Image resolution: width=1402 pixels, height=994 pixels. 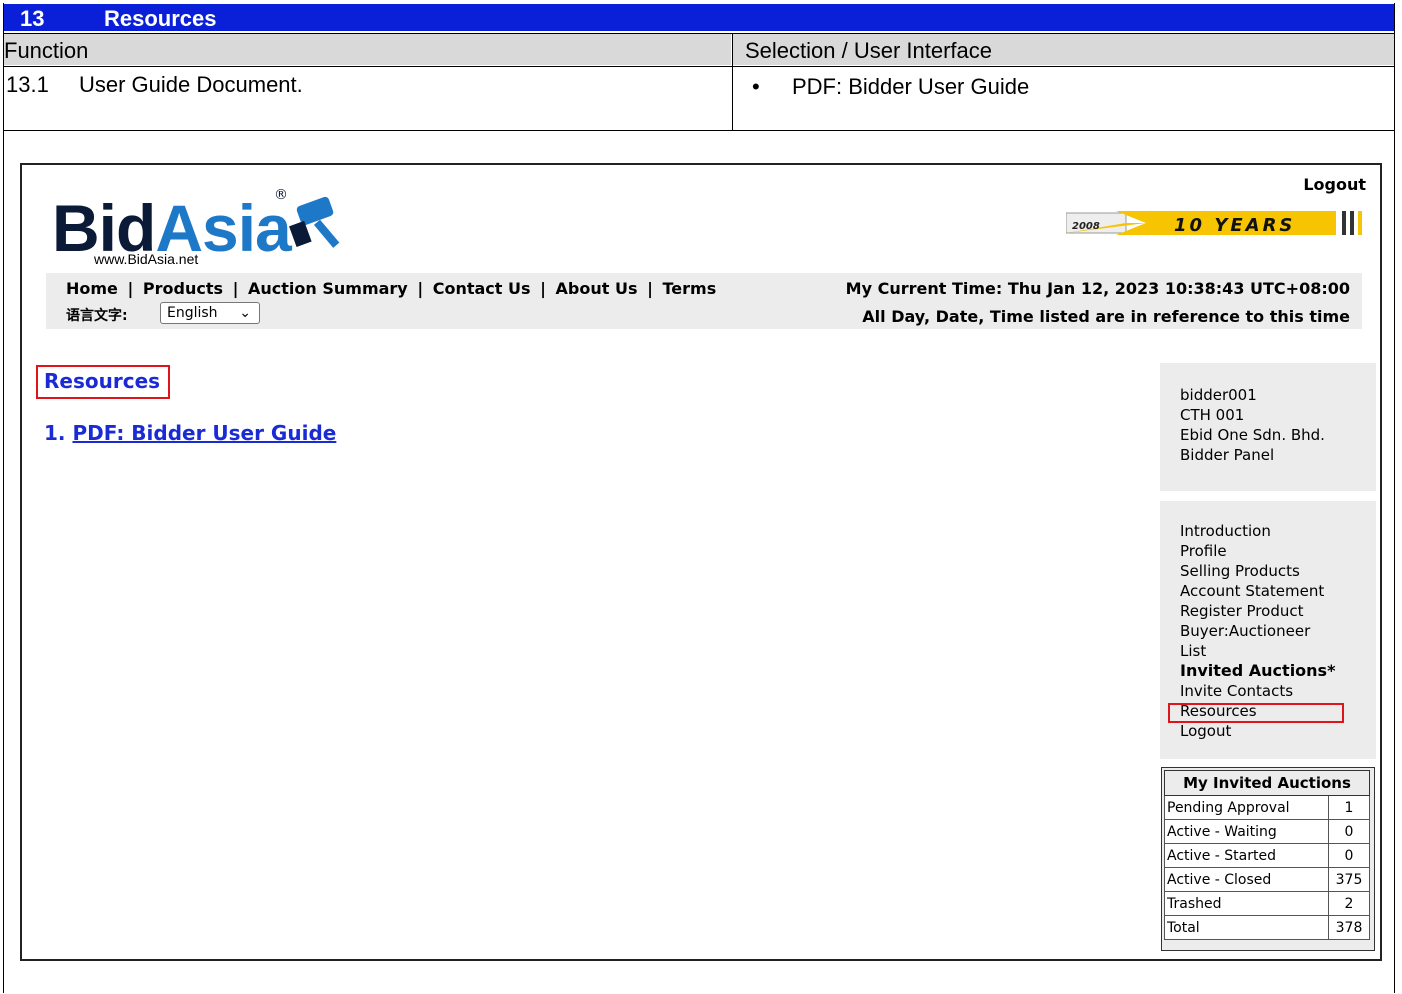 What do you see at coordinates (97, 316) in the screenshot?
I see `language-label: 语言文字:` at bounding box center [97, 316].